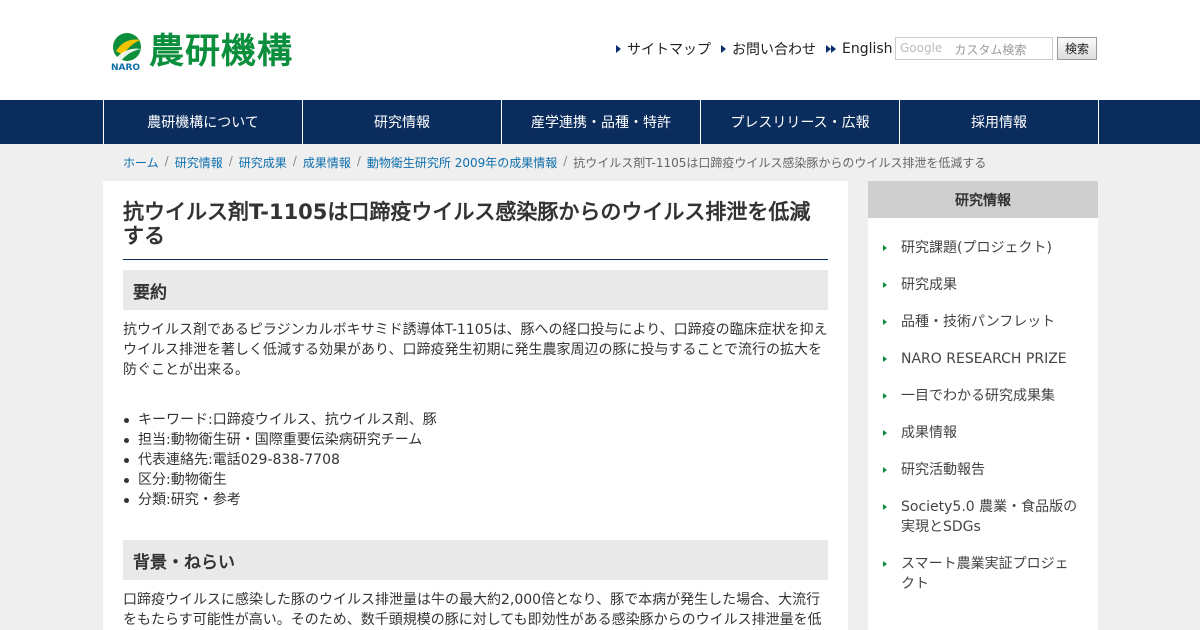 The width and height of the screenshot is (1200, 630). Describe the element at coordinates (475, 440) in the screenshot. I see `meta-team: 担当:動物衛生研・国際重要伝染病研究チーム` at that location.